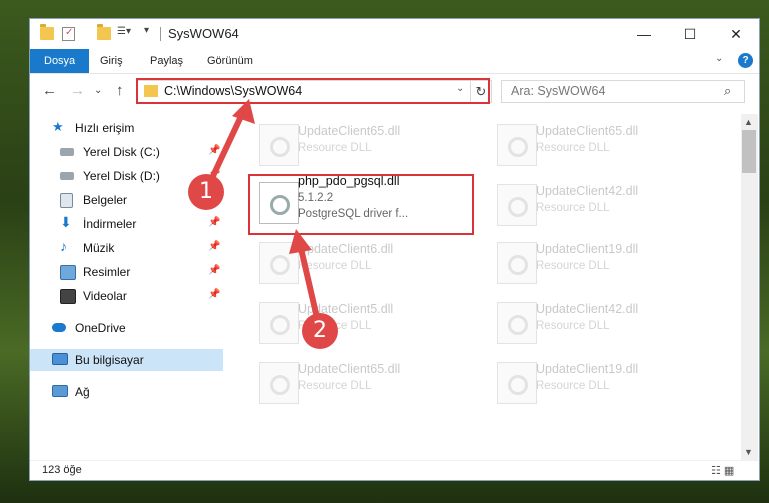 The width and height of the screenshot is (769, 503). Describe the element at coordinates (265, 212) in the screenshot. I see `annotation-arrows` at that location.